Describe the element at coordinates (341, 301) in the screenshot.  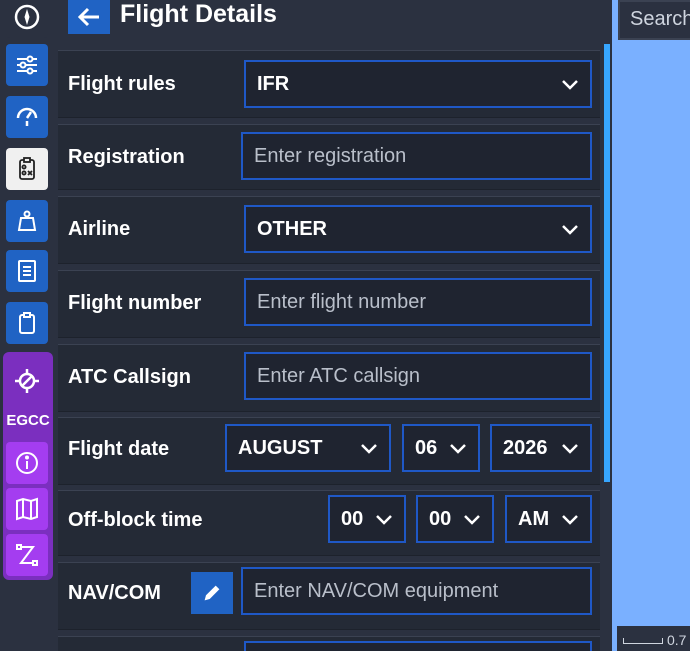
I see `flight-number-placeholder: Enter flight number` at that location.